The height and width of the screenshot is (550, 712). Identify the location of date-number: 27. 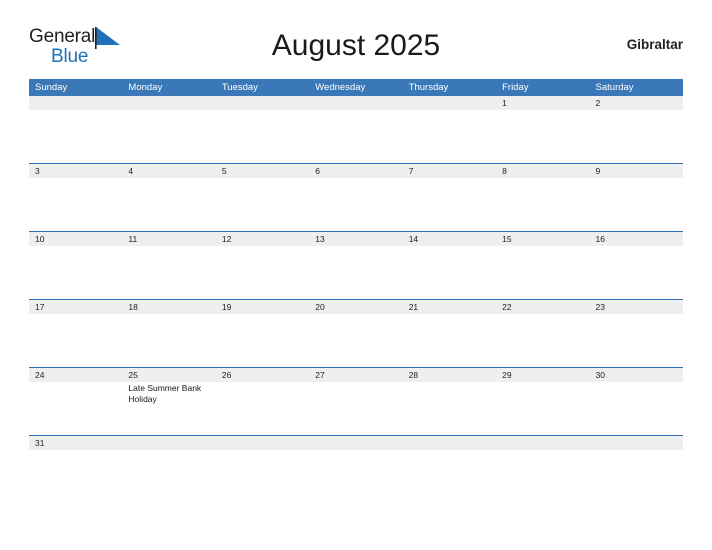
(355, 375).